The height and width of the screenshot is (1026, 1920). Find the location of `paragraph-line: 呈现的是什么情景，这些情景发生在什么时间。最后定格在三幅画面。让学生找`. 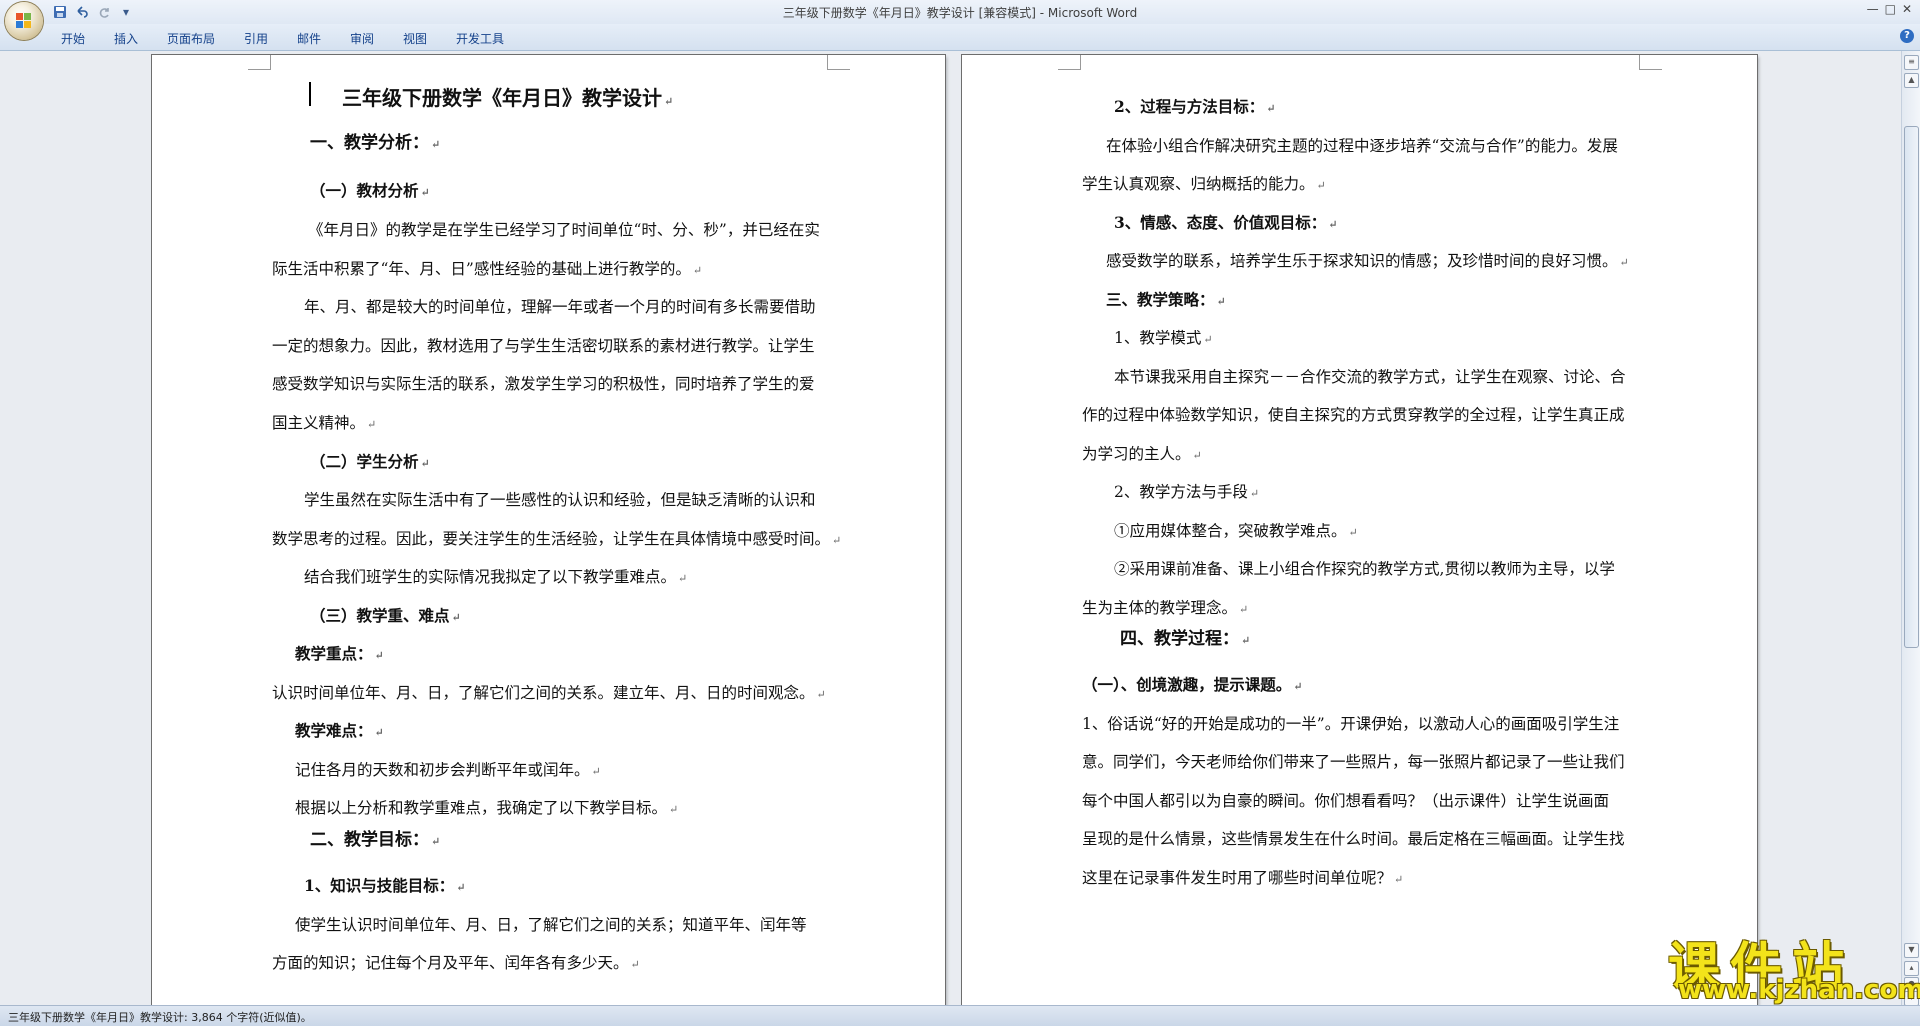

paragraph-line: 呈现的是什么情景，这些情景发生在什么时间。最后定格在三幅画面。让学生找 is located at coordinates (1353, 839).